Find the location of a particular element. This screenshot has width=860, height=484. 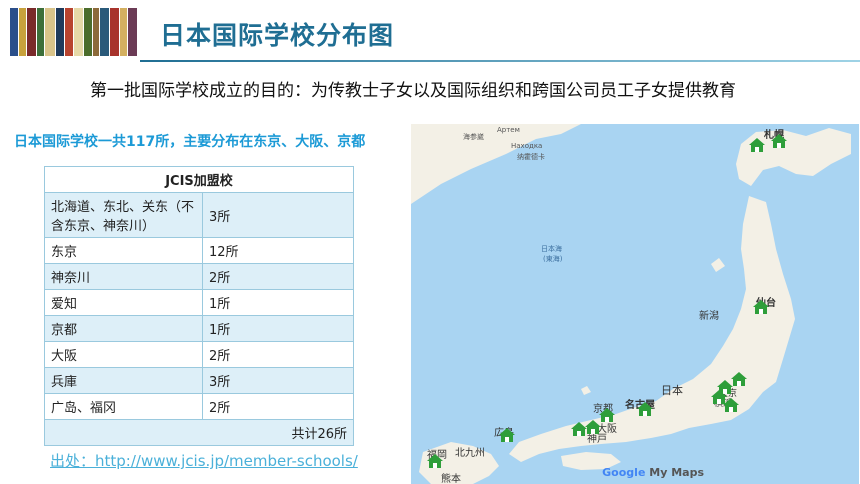

label-kumamoto: 熊本 is located at coordinates (451, 479).